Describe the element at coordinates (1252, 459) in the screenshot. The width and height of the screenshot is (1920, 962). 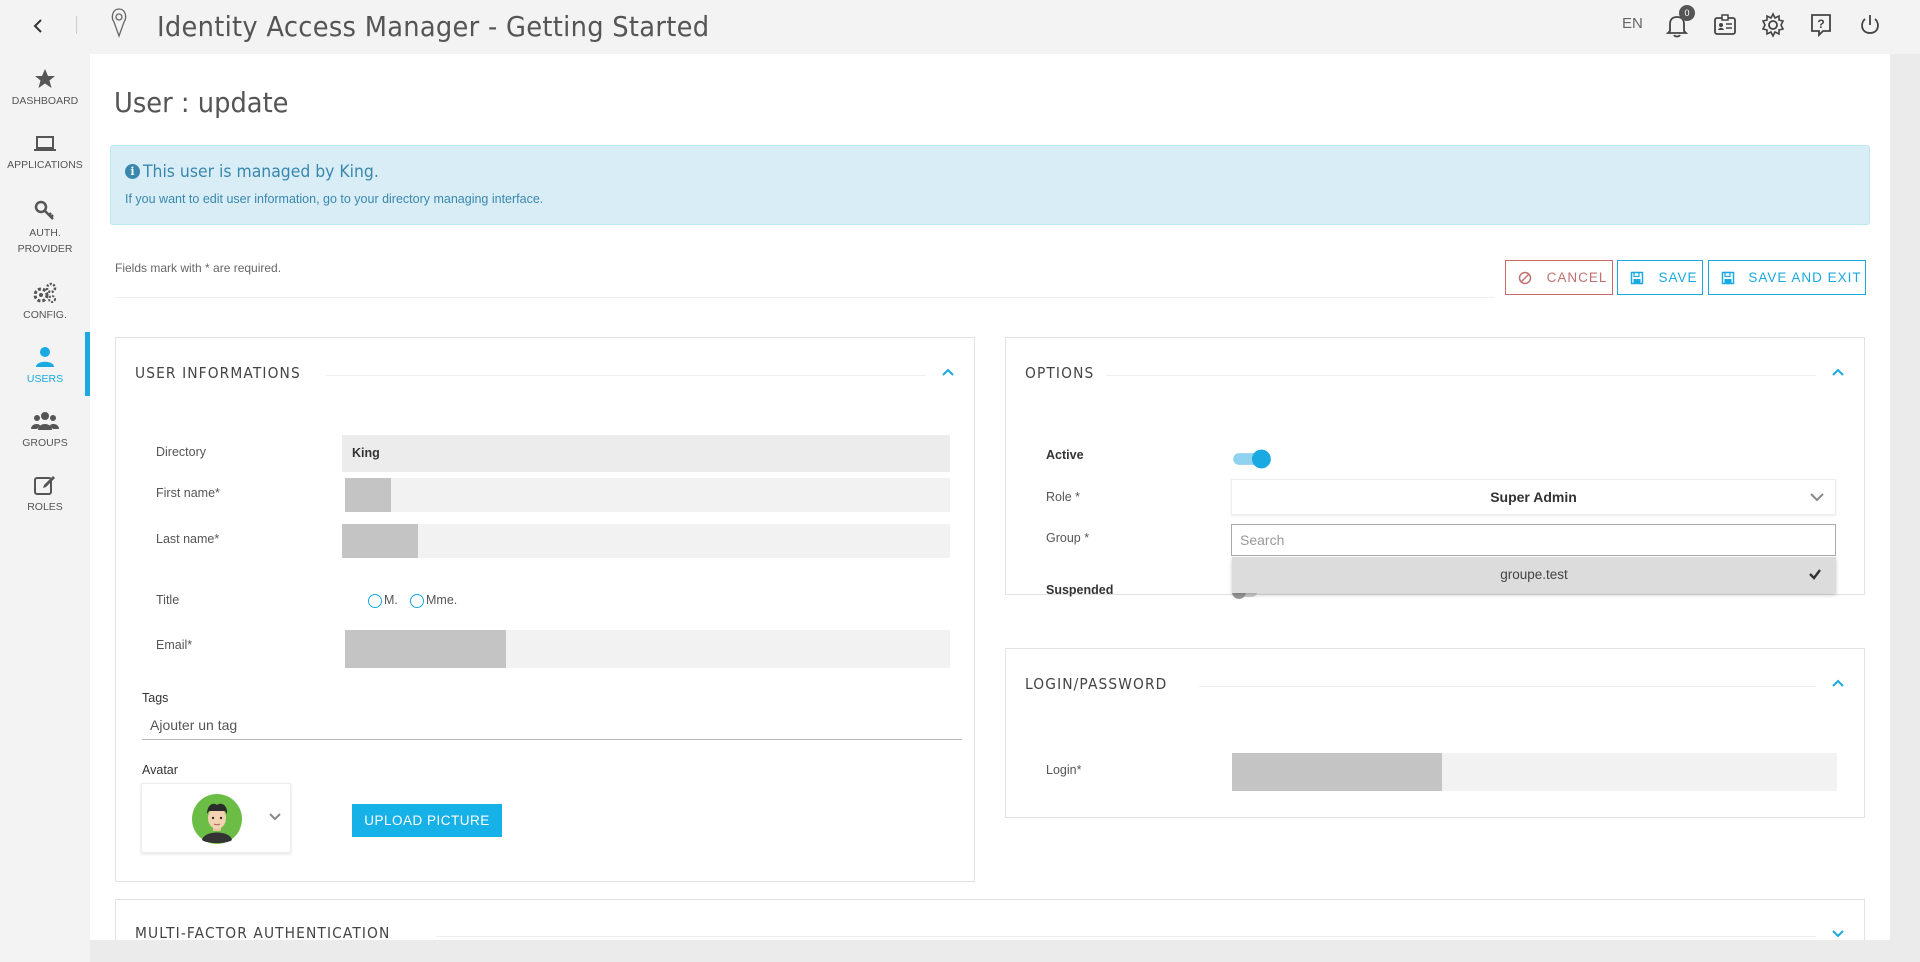
I see `active-toggle` at that location.